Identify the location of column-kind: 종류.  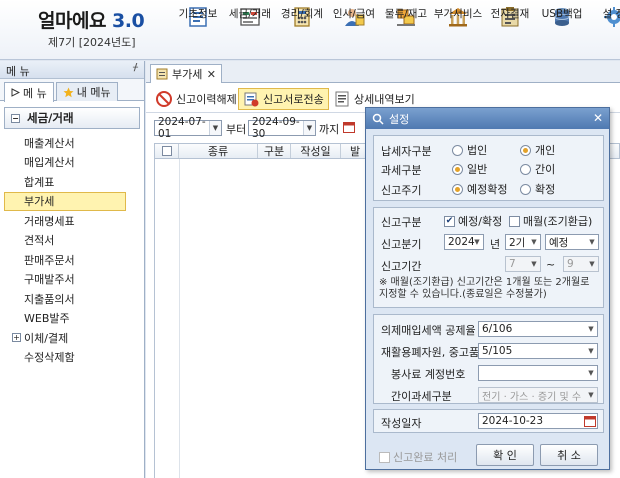
(218, 151).